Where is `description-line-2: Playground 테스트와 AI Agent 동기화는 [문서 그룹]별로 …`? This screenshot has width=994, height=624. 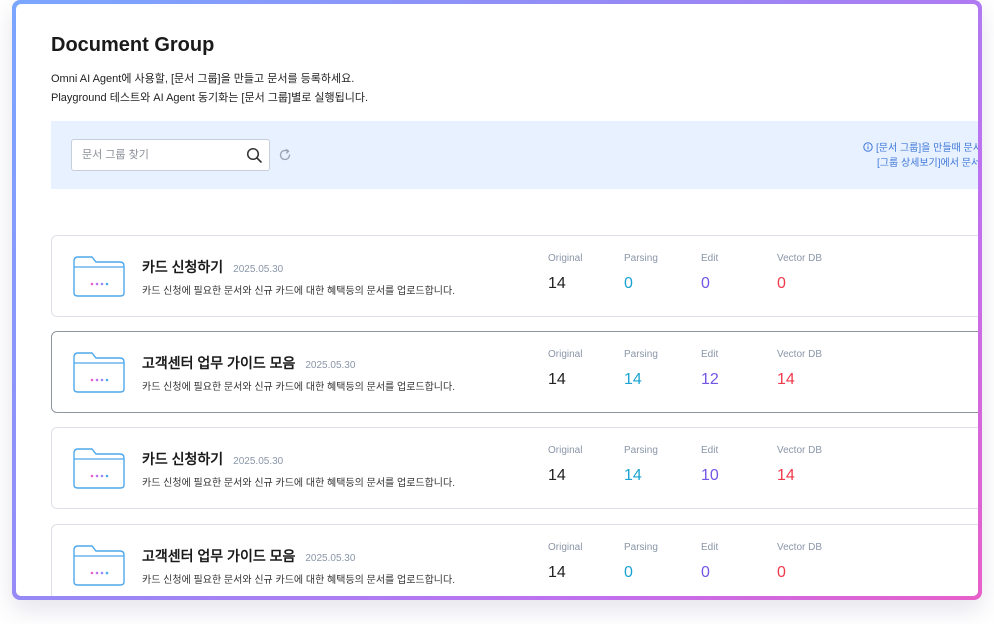 description-line-2: Playground 테스트와 AI Agent 동기화는 [문서 그룹]별로 … is located at coordinates (210, 98).